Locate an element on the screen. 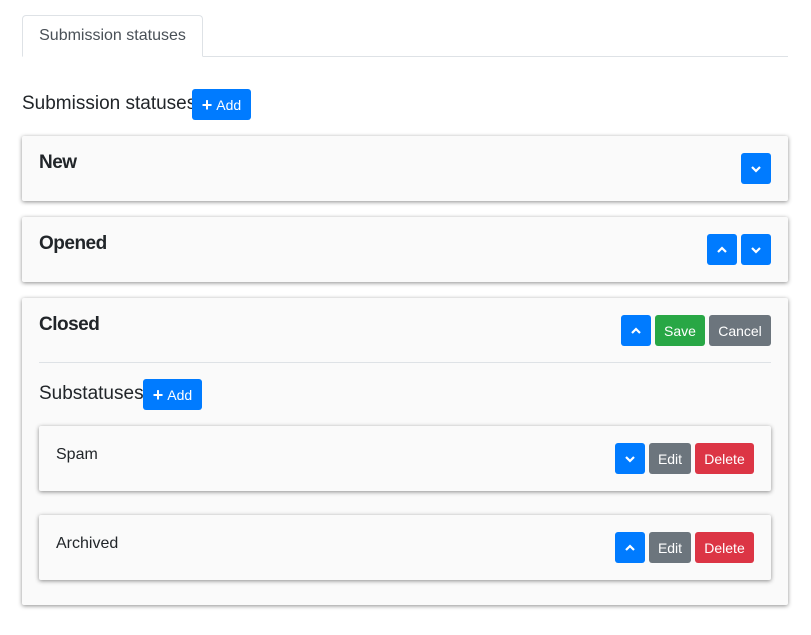 Image resolution: width=811 pixels, height=635 pixels. cancel-button: Cancel is located at coordinates (740, 330).